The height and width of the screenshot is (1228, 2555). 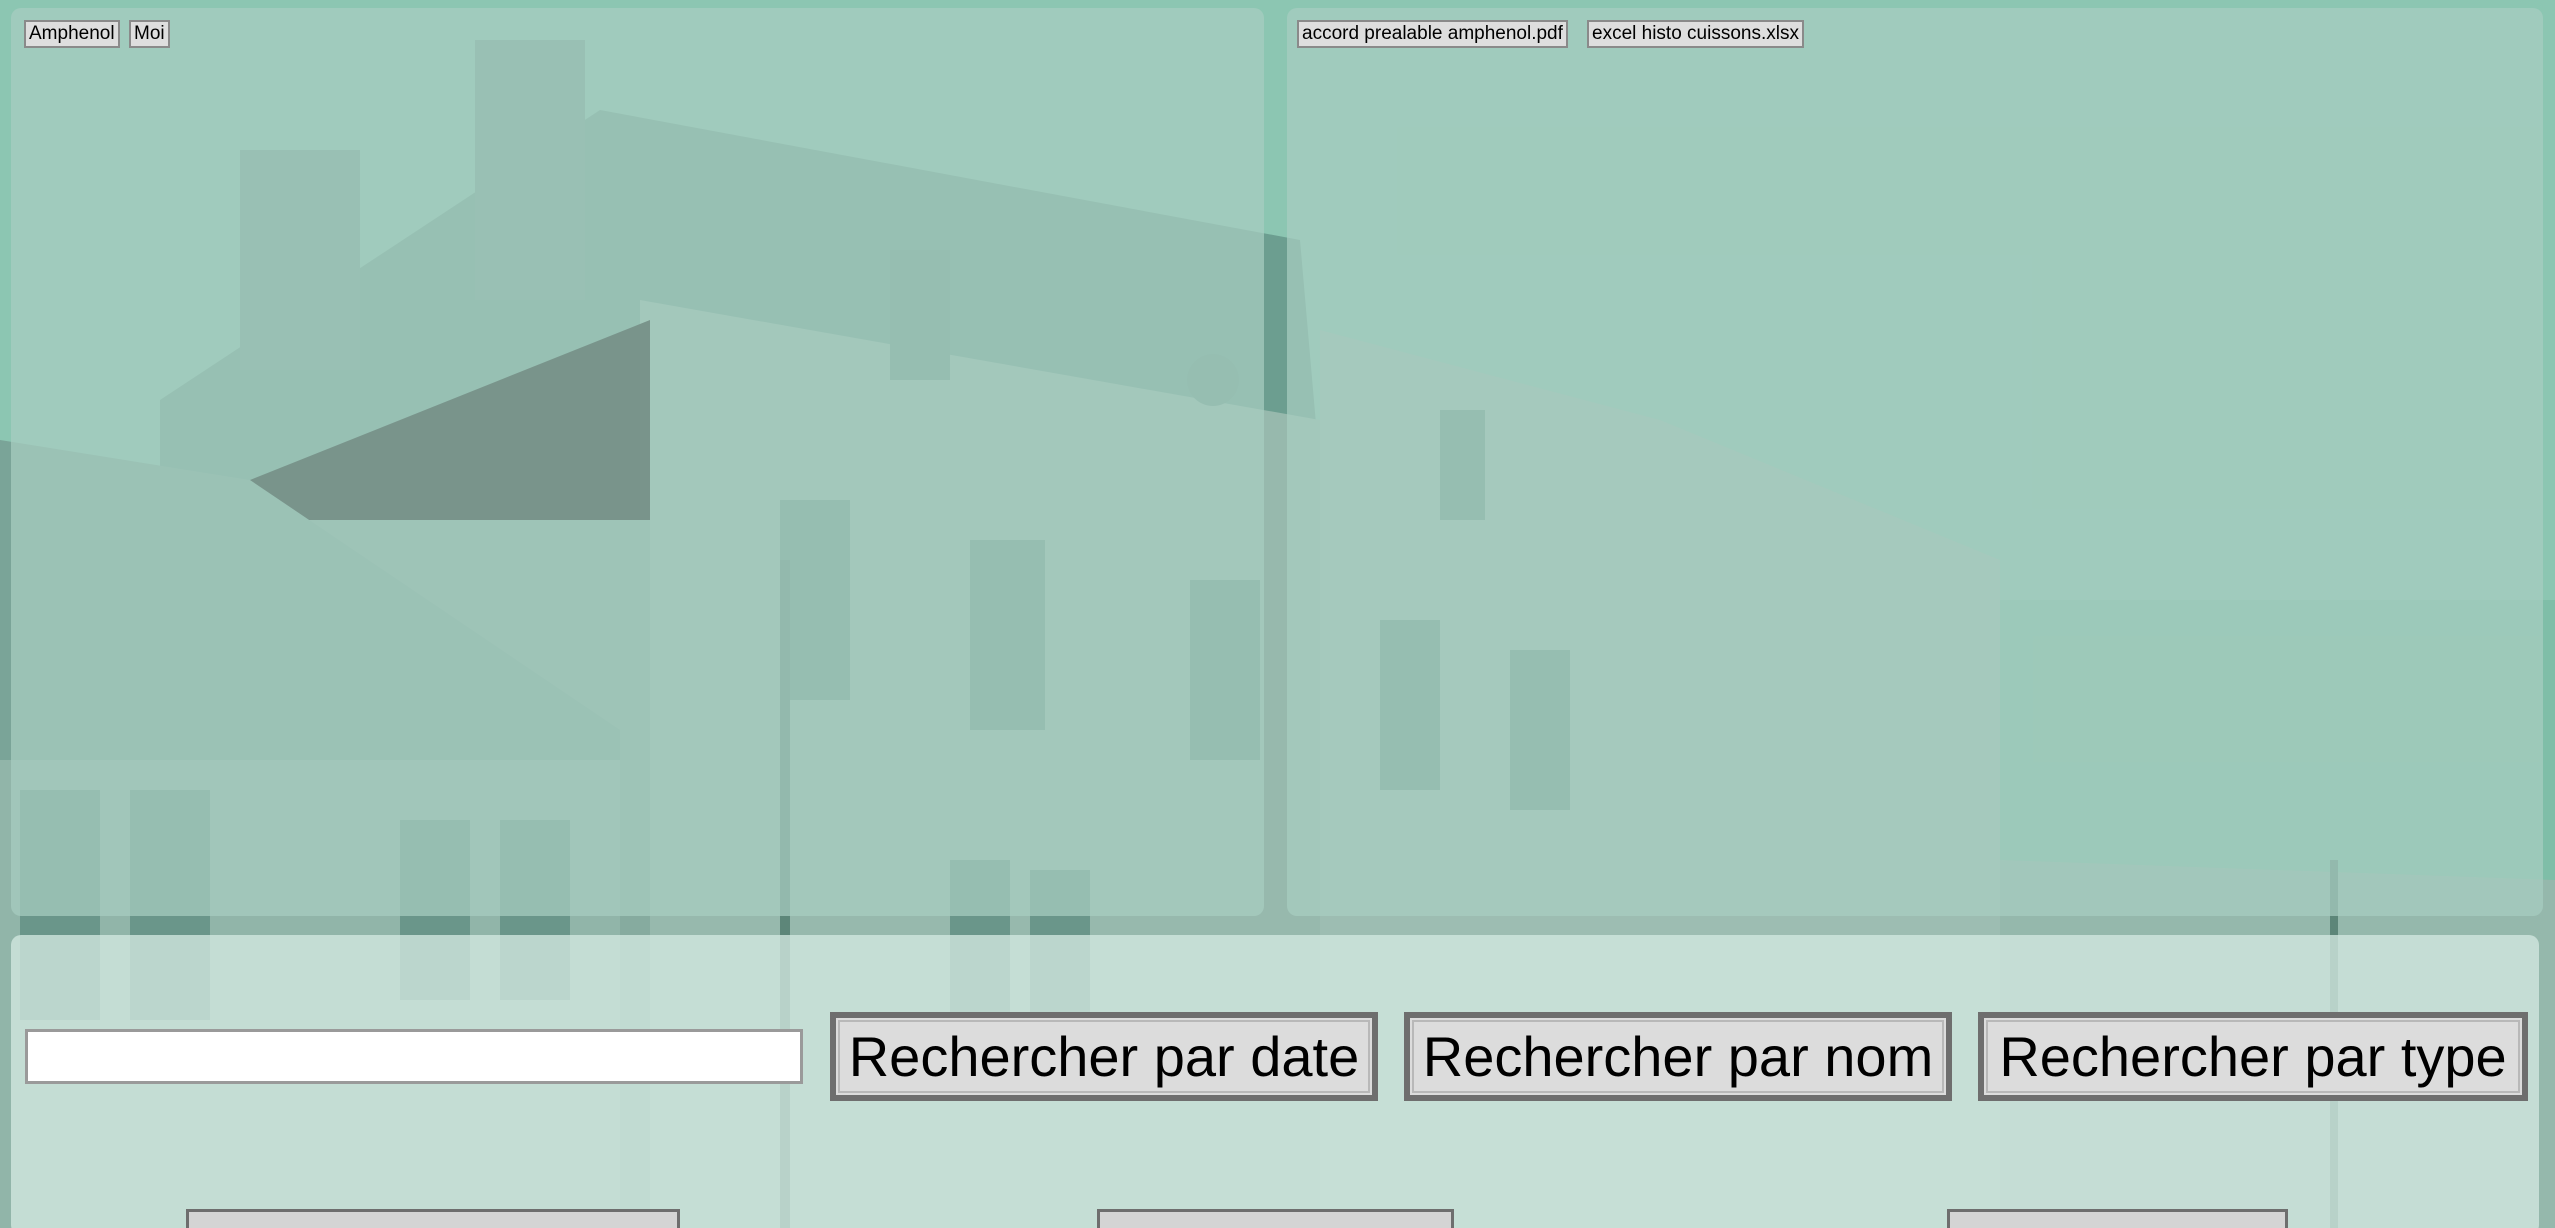 What do you see at coordinates (1104, 1056) in the screenshot?
I see `search-by-date-button: Rechercher par date` at bounding box center [1104, 1056].